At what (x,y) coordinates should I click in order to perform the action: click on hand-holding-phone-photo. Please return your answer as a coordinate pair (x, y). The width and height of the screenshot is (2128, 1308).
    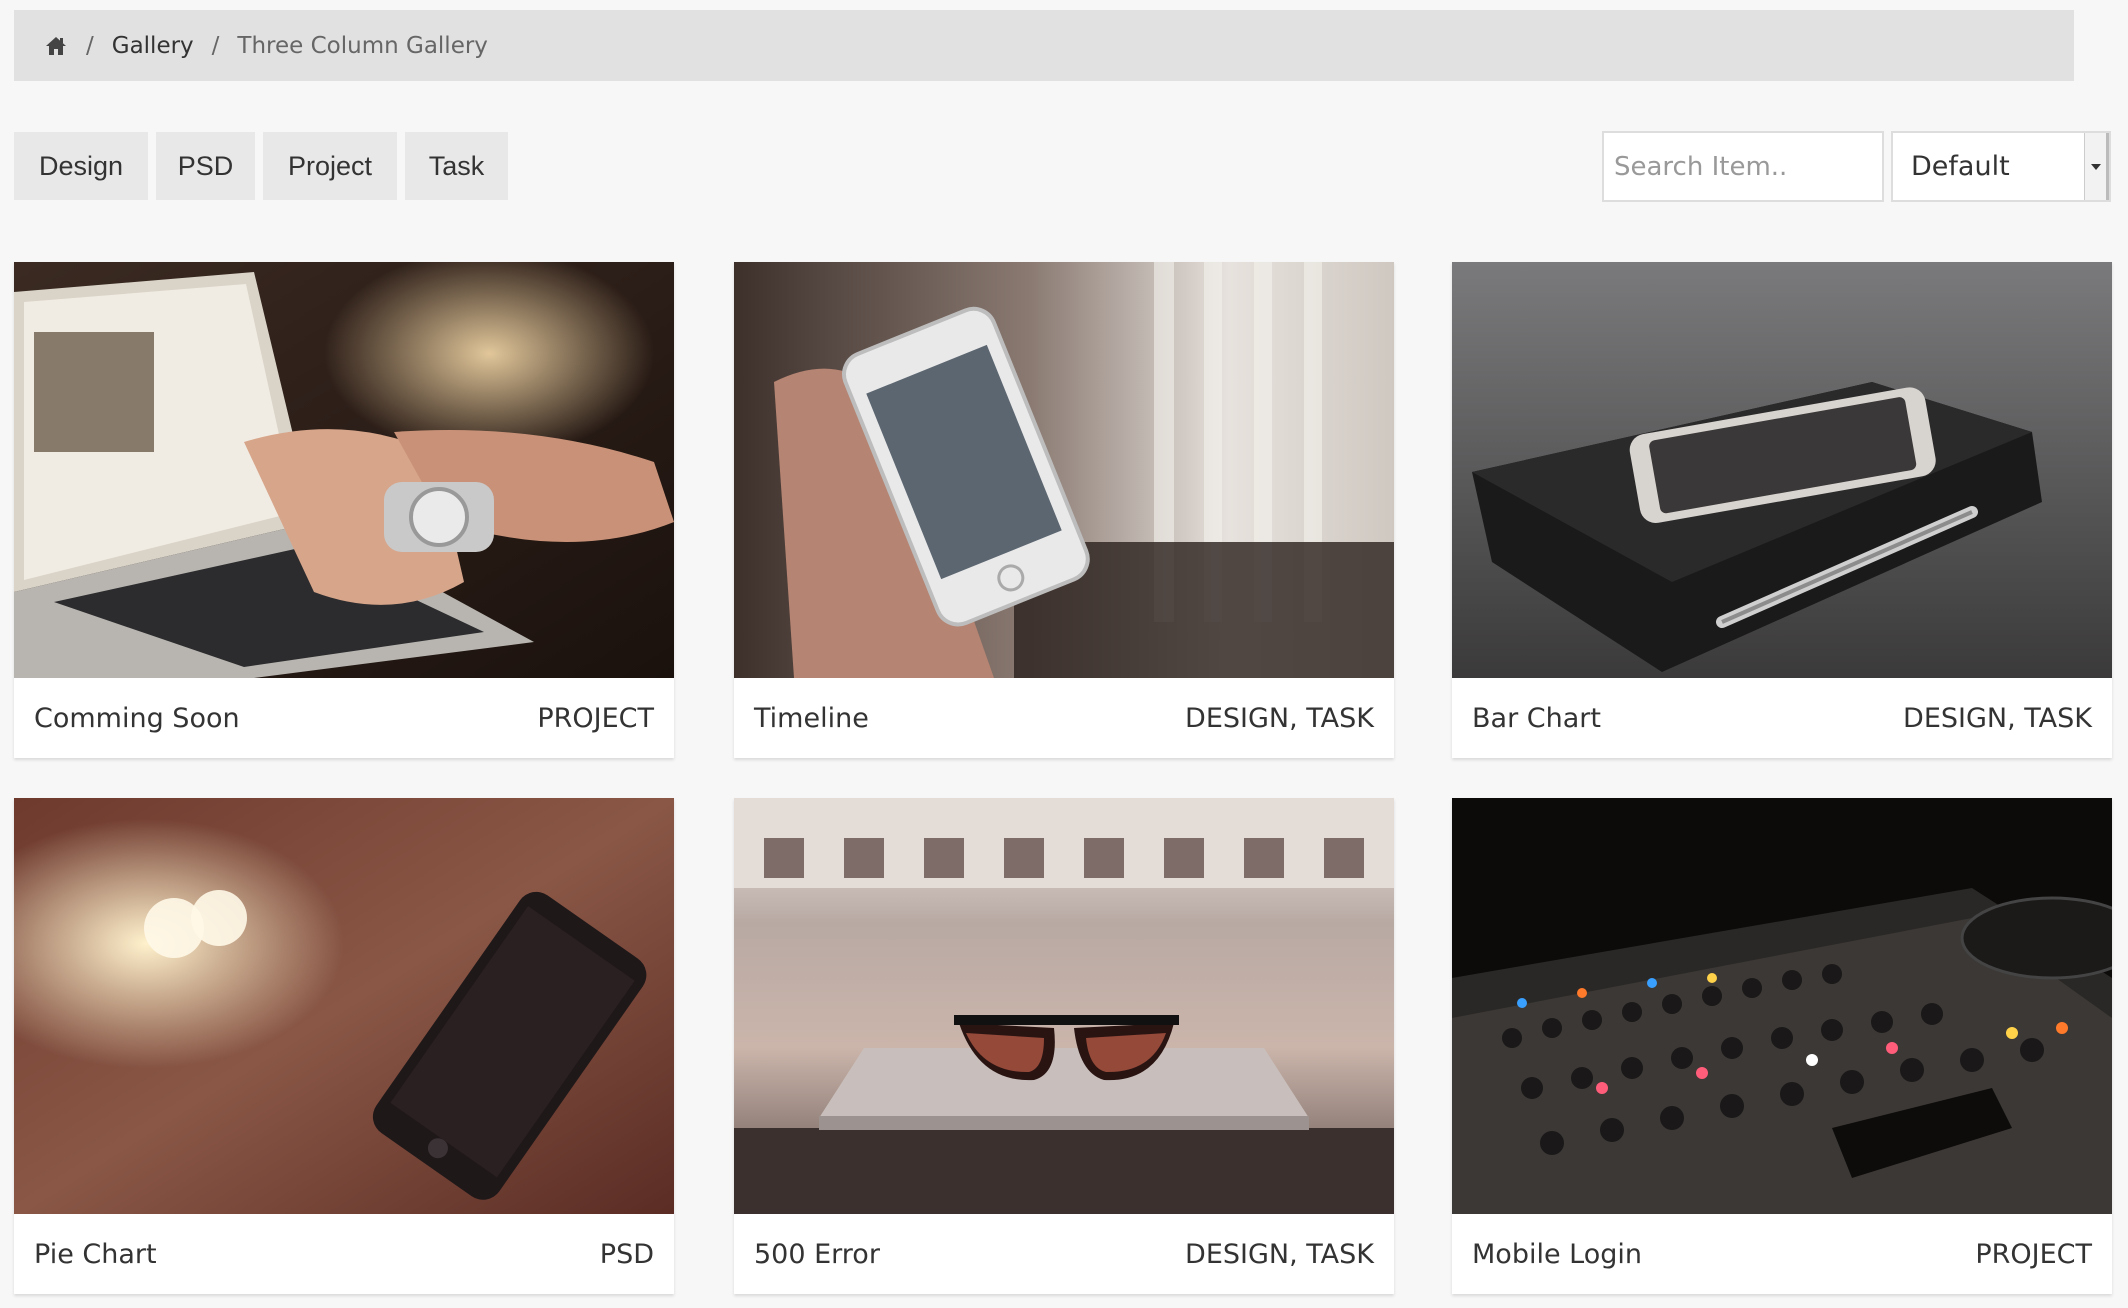
    Looking at the image, I should click on (1064, 470).